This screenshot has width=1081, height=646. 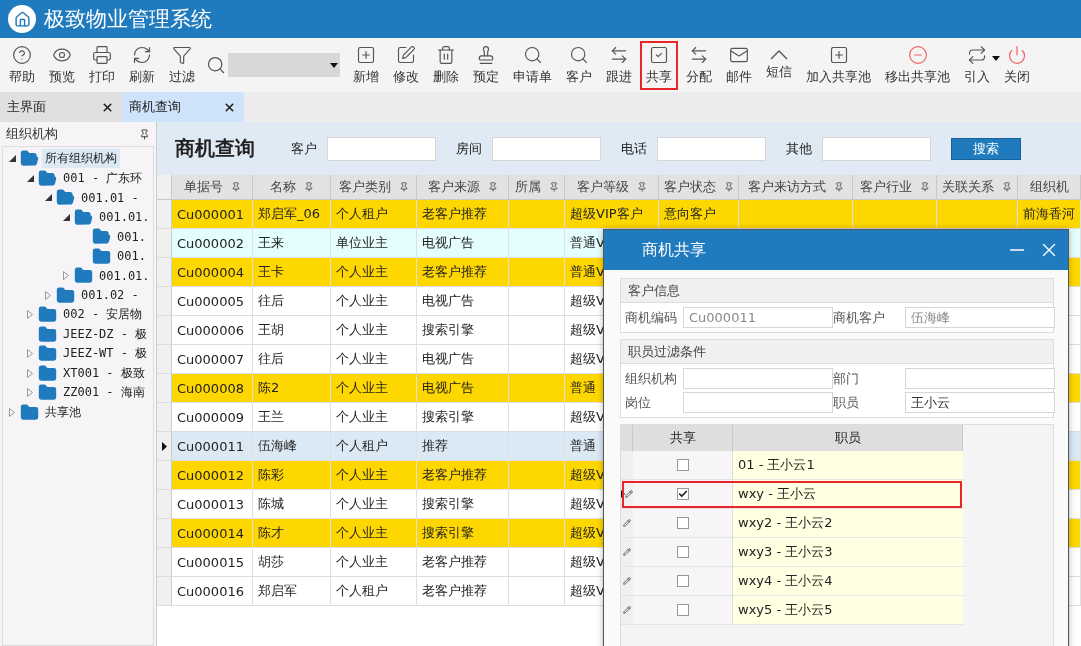 What do you see at coordinates (212, 243) in the screenshot?
I see `table-cell: Cu000002` at bounding box center [212, 243].